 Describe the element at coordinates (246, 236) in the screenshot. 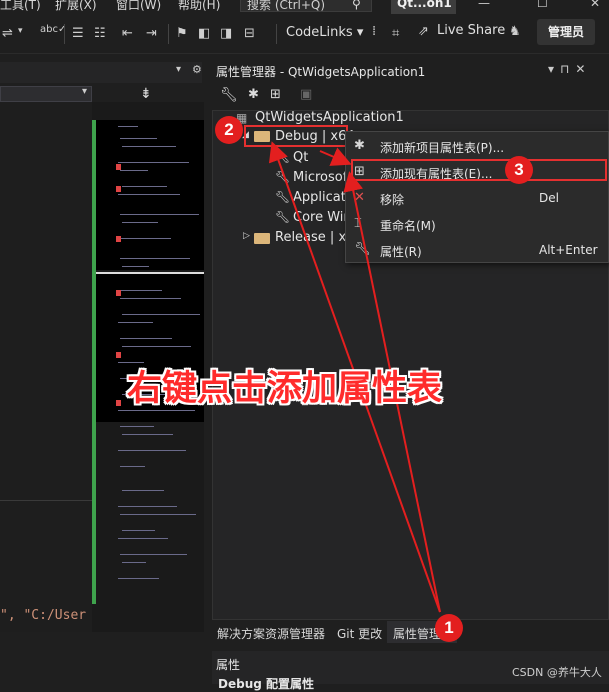

I see `expand-icon: ▷` at that location.